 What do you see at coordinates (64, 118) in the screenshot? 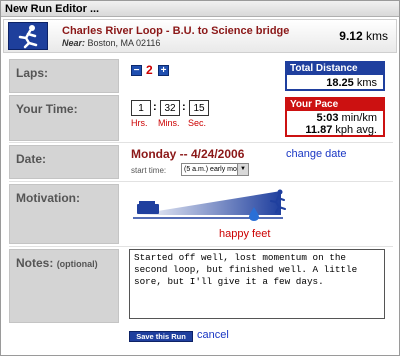
I see `time-label: Your Time:` at bounding box center [64, 118].